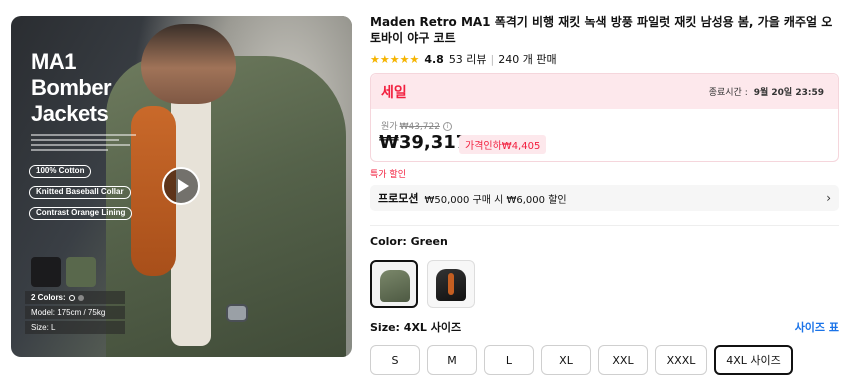  What do you see at coordinates (395, 360) in the screenshot?
I see `size-option-s: S` at bounding box center [395, 360].